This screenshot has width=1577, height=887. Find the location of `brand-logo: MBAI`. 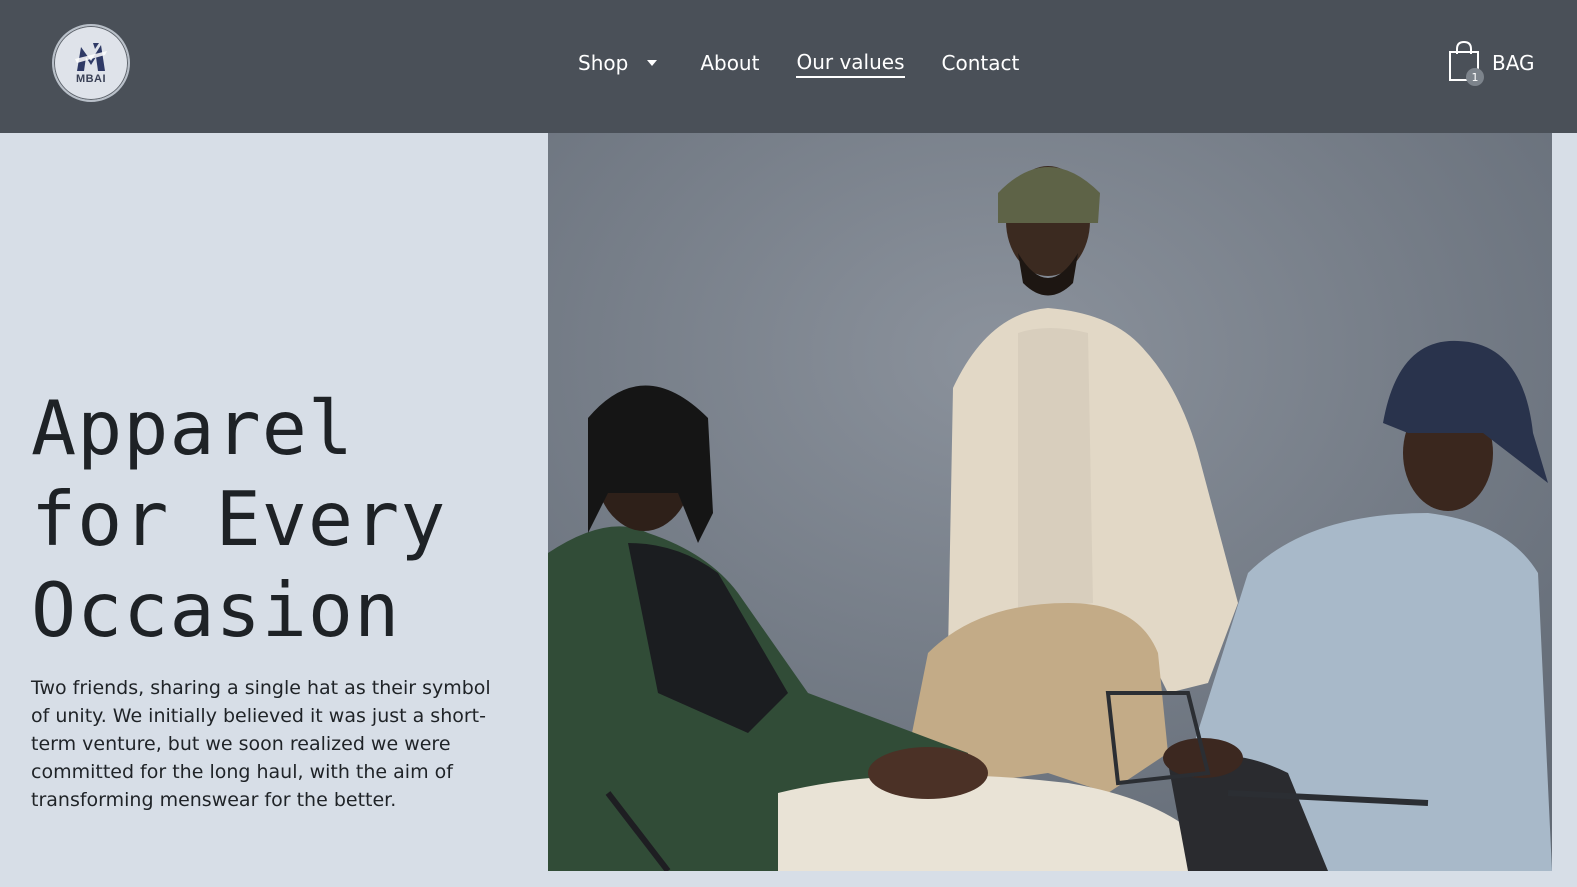

brand-logo: MBAI is located at coordinates (91, 63).